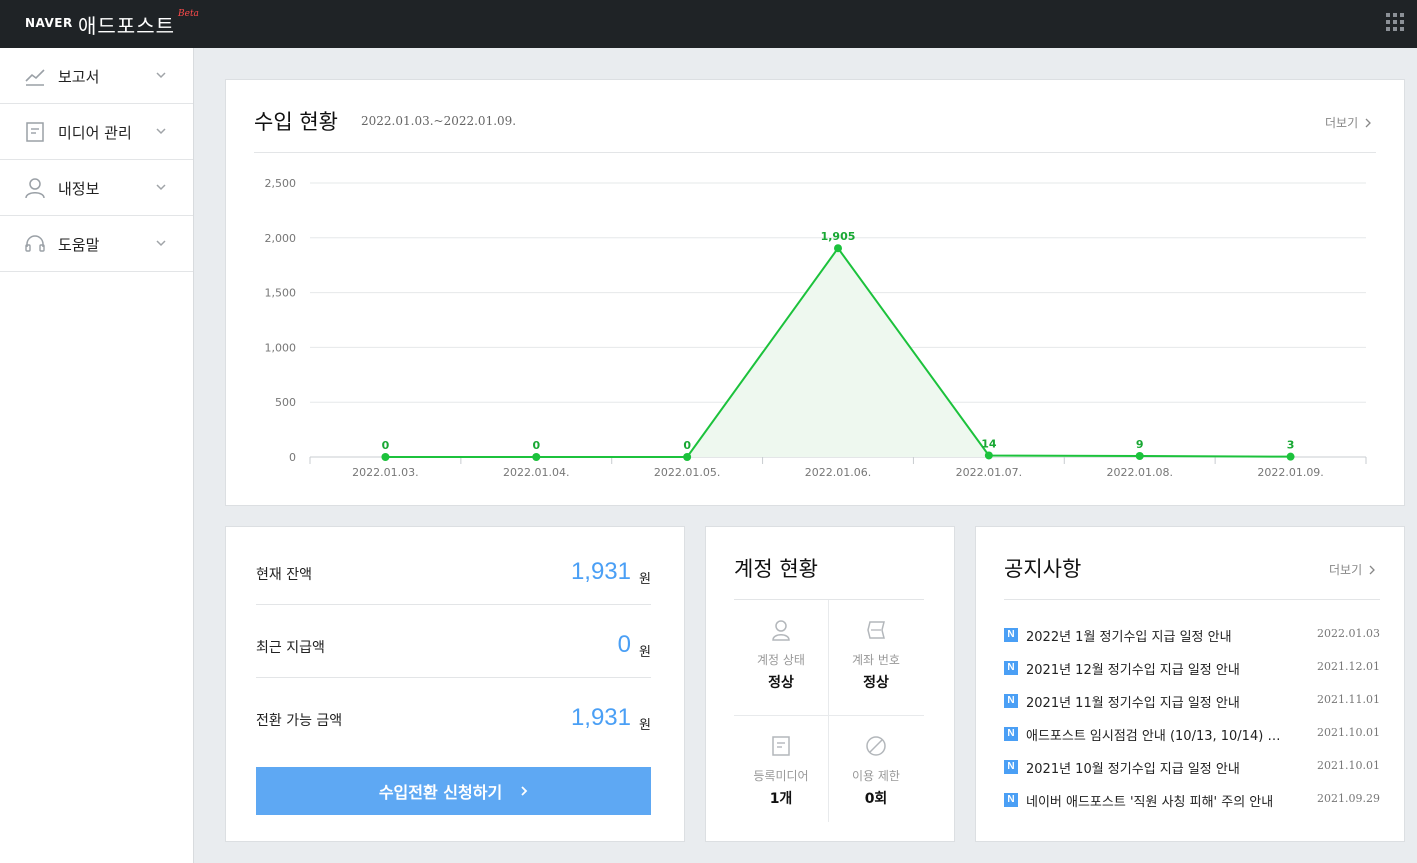  I want to click on notice-item: N 2021년 11월 정기수입 지급 일정 안내 2021.11.01, so click(1192, 702).